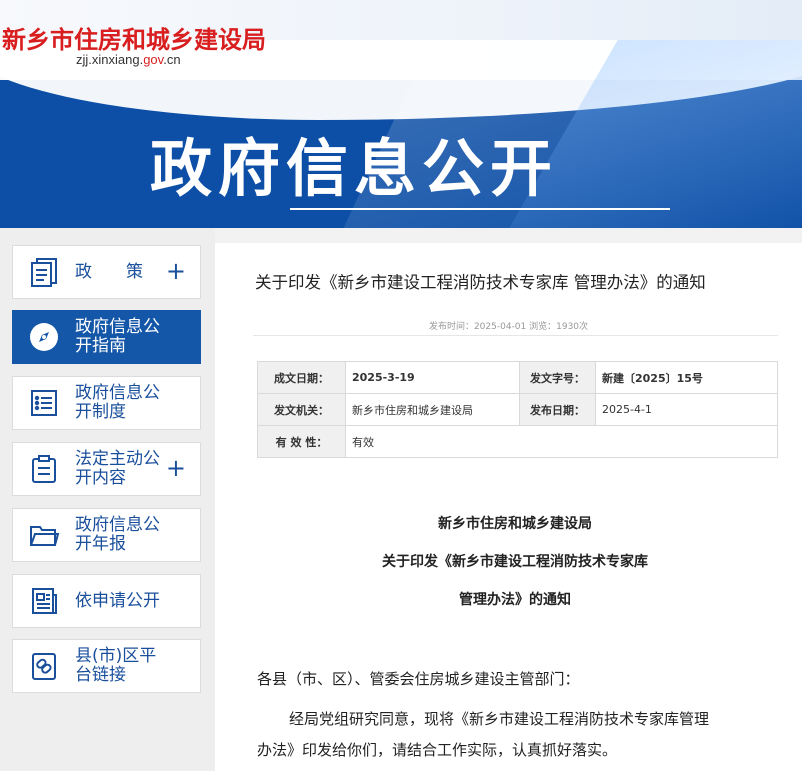  I want to click on clipboard-icon, so click(44, 469).